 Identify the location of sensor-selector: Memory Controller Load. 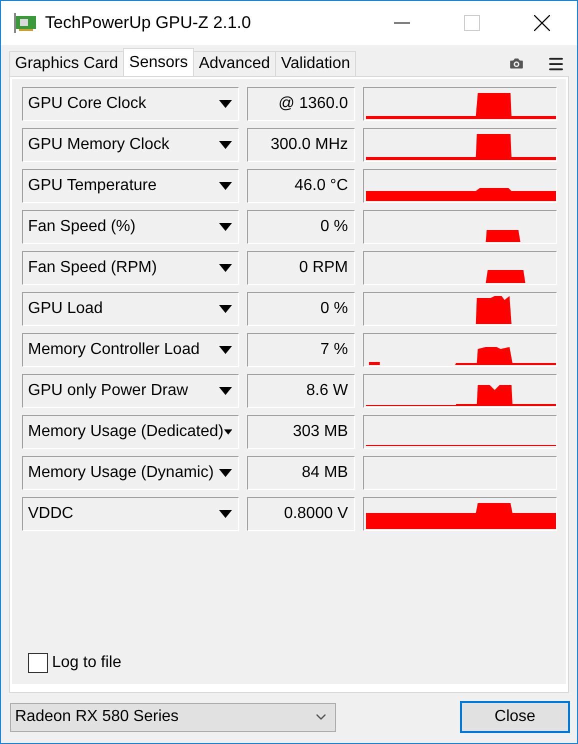
(130, 350).